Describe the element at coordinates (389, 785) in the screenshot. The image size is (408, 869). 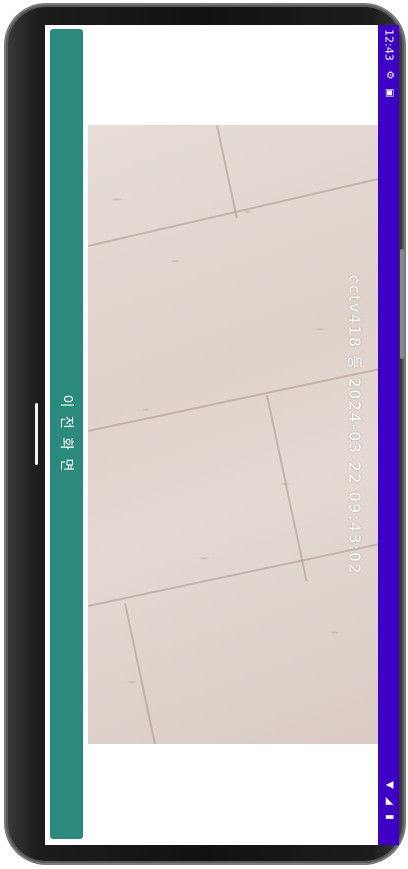
I see `wifi-icon: ▼` at that location.